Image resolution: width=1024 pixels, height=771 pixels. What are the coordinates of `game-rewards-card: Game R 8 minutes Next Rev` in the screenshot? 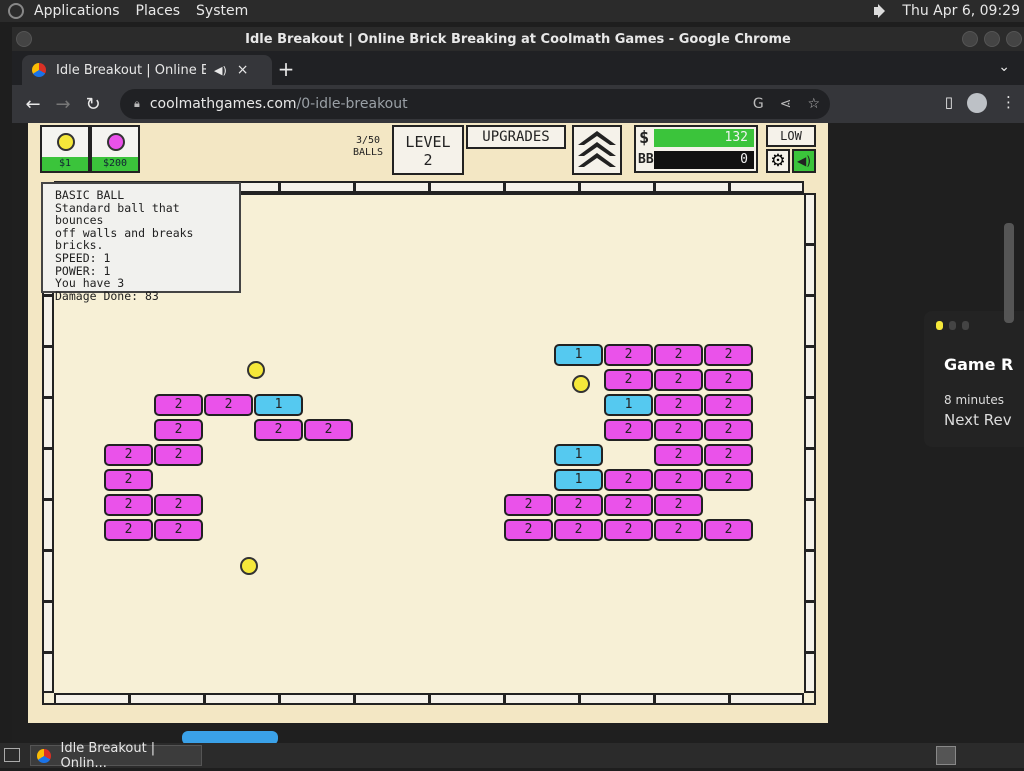 It's located at (974, 379).